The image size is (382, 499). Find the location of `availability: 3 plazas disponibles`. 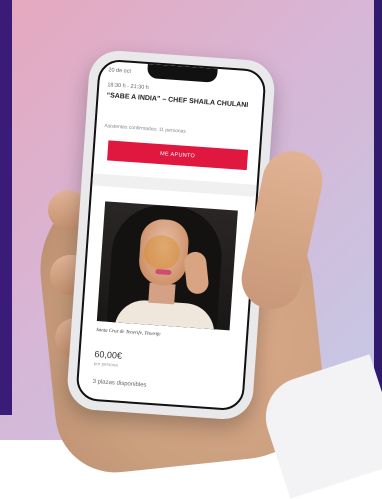

availability: 3 plazas disponibles is located at coordinates (119, 383).